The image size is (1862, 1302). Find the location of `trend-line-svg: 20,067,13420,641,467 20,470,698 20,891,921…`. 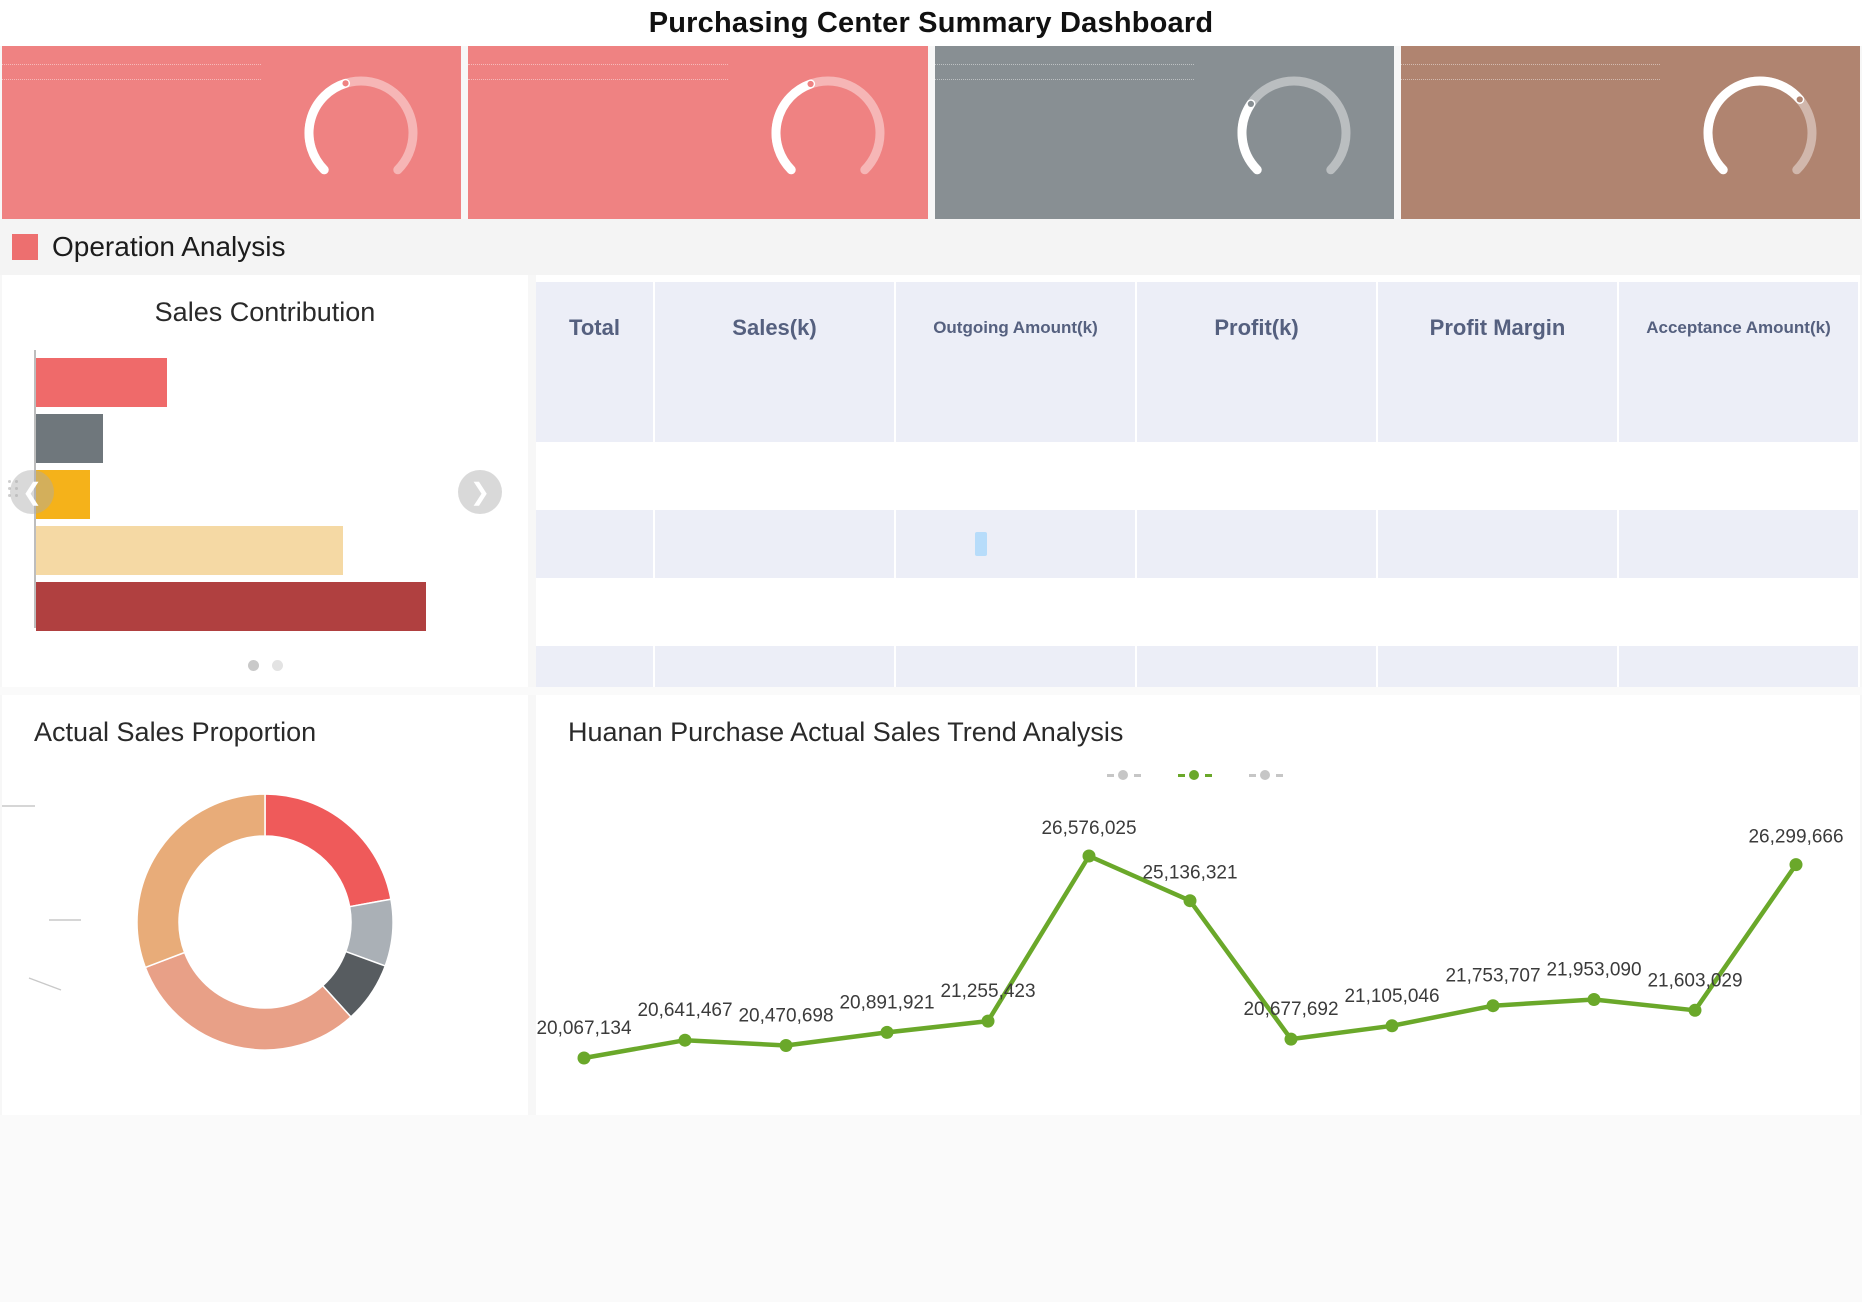

trend-line-svg: 20,067,13420,641,467 20,470,698 20,891,921… is located at coordinates (1190, 941).